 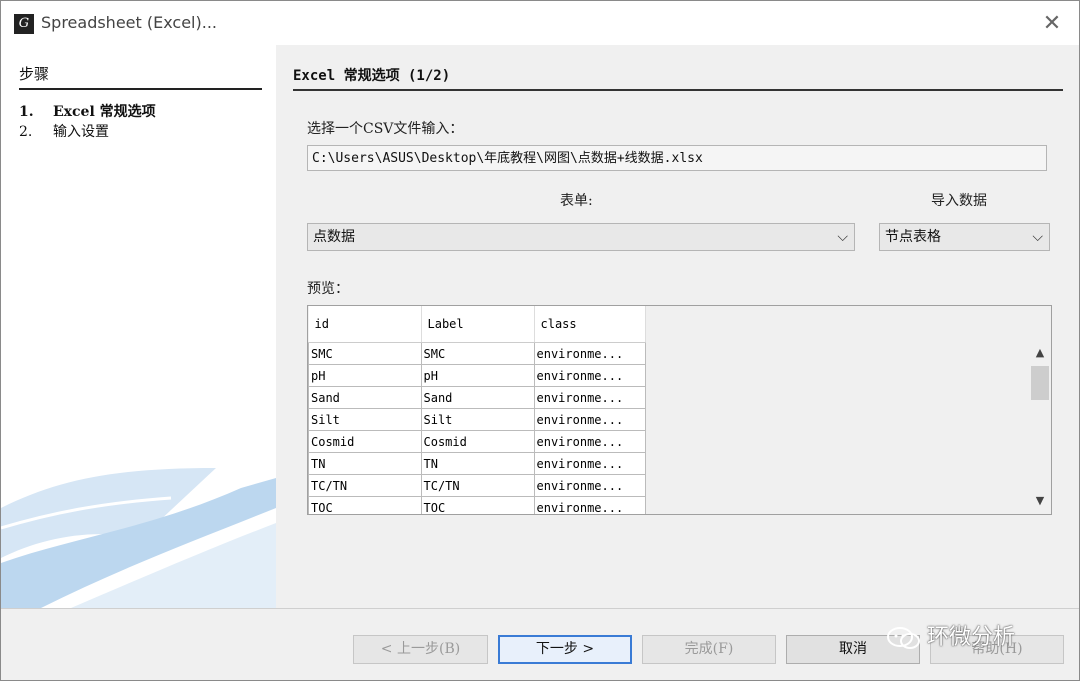 I want to click on scrollbar-thumb, so click(x=1040, y=383).